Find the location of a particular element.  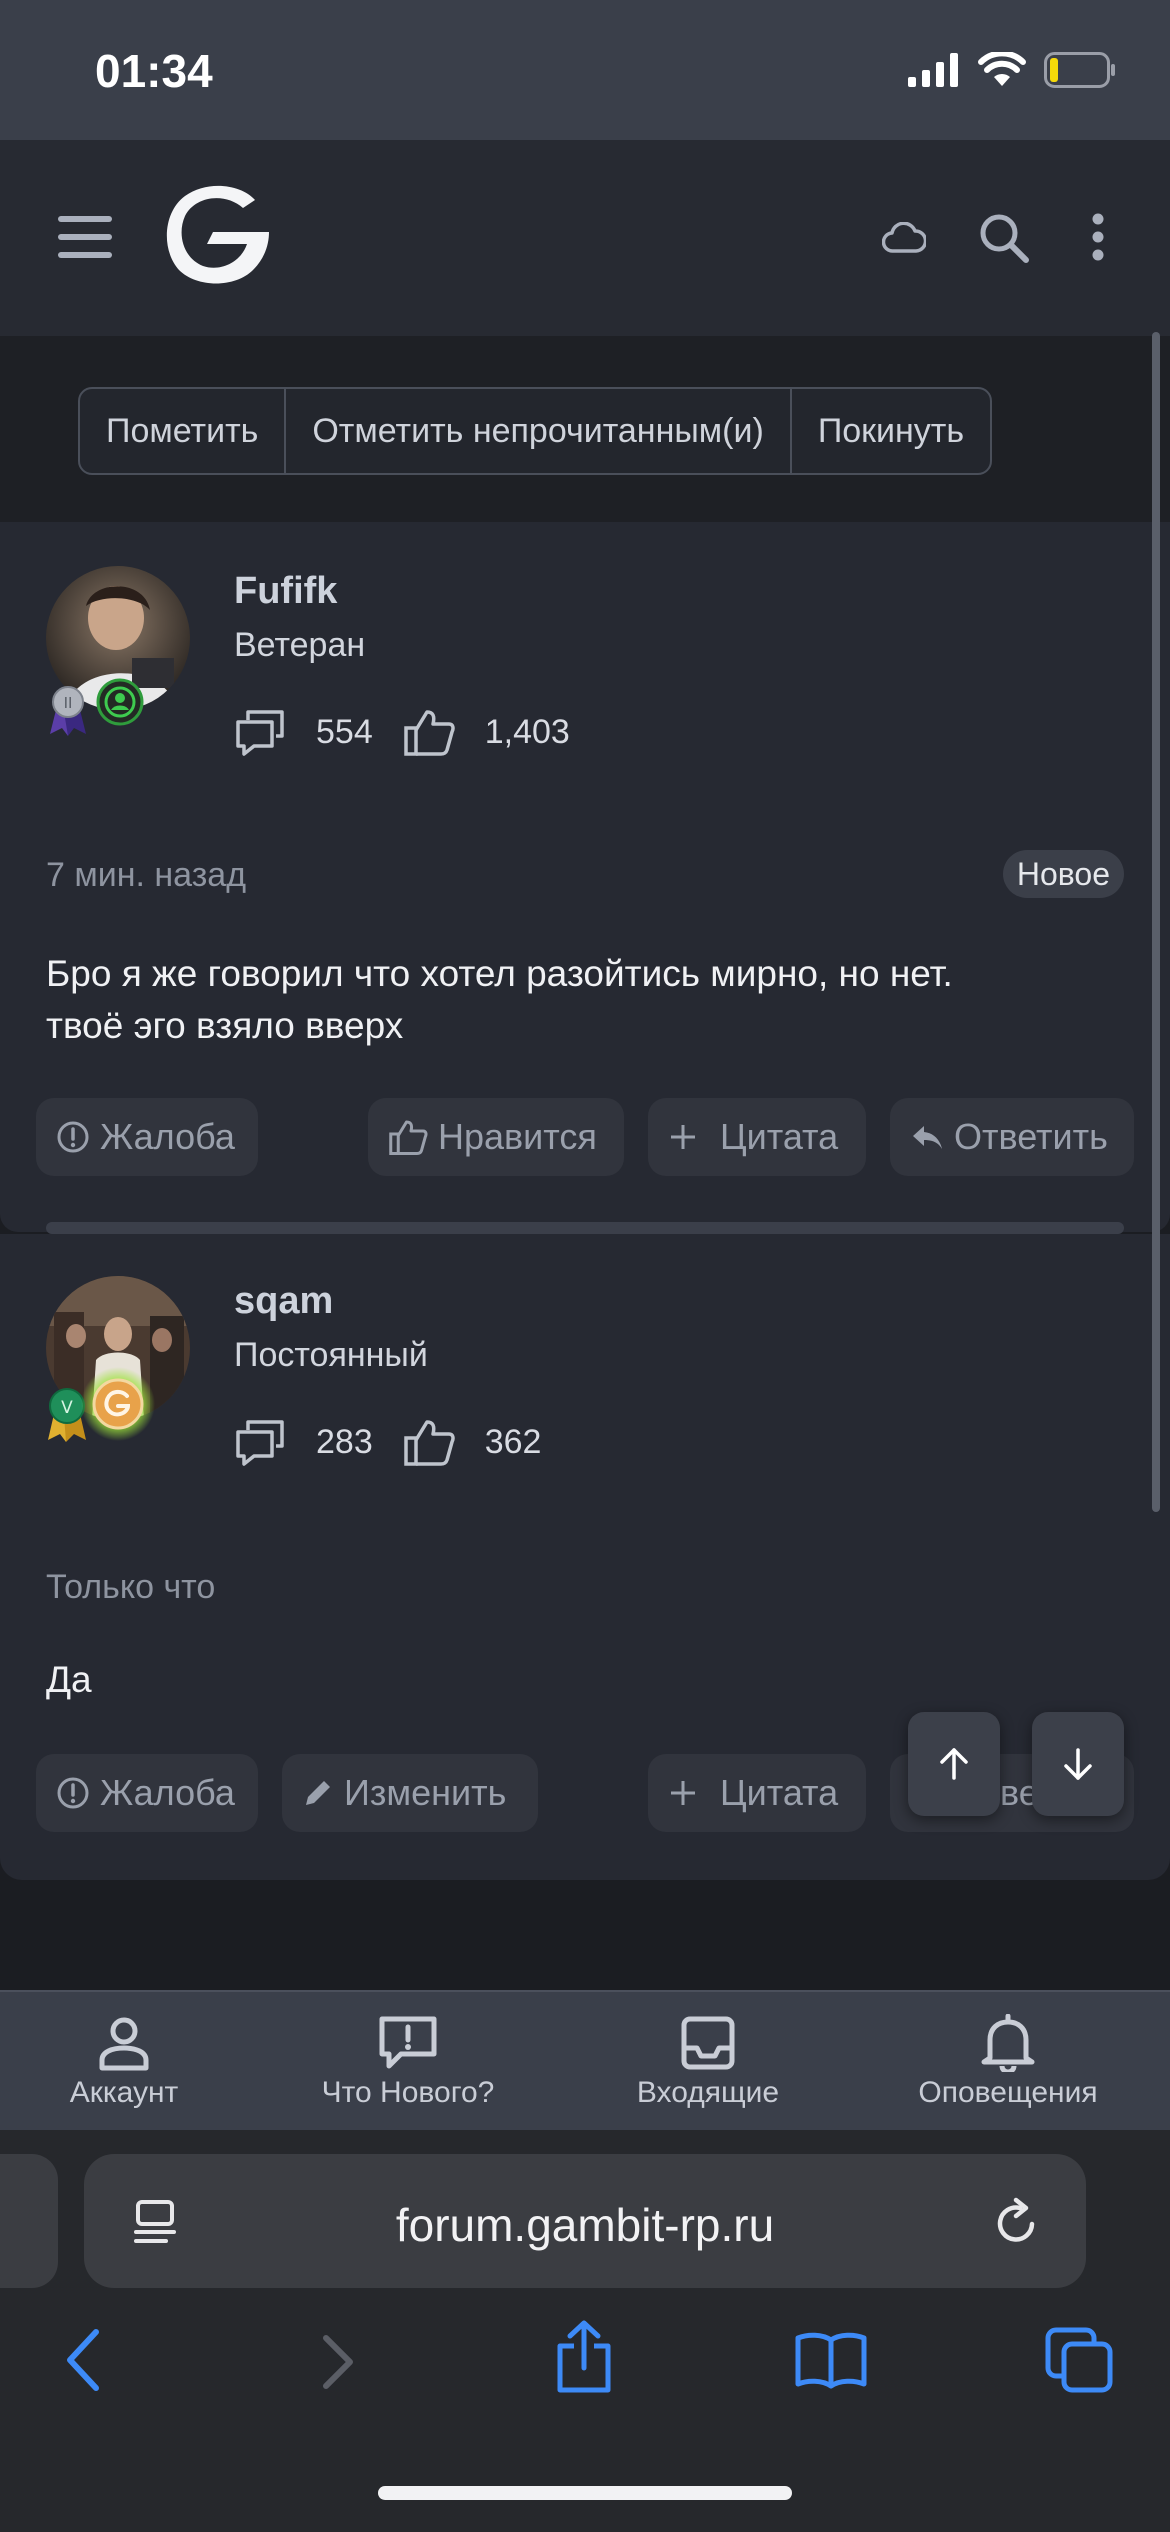

app-header is located at coordinates (585, 238).